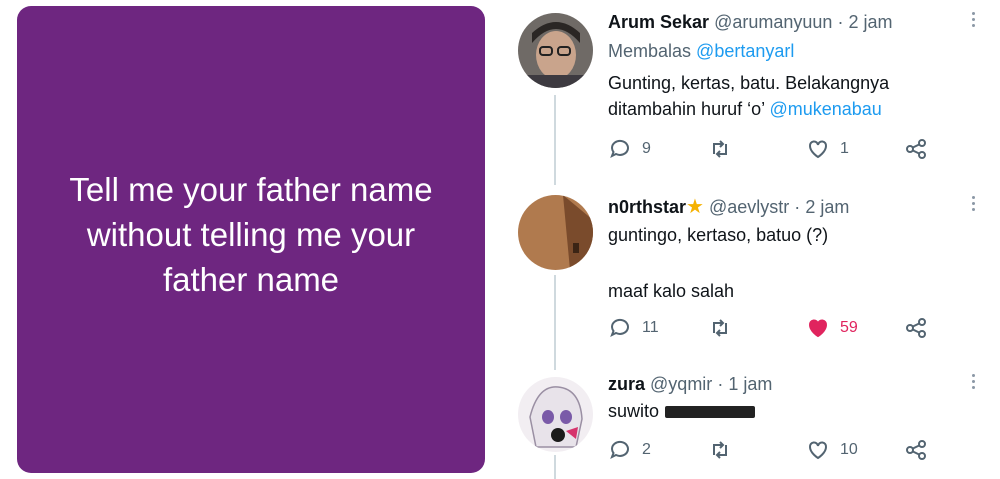 Image resolution: width=1000 pixels, height=479 pixels. What do you see at coordinates (768, 329) in the screenshot?
I see `tweet-actions: 11 59` at bounding box center [768, 329].